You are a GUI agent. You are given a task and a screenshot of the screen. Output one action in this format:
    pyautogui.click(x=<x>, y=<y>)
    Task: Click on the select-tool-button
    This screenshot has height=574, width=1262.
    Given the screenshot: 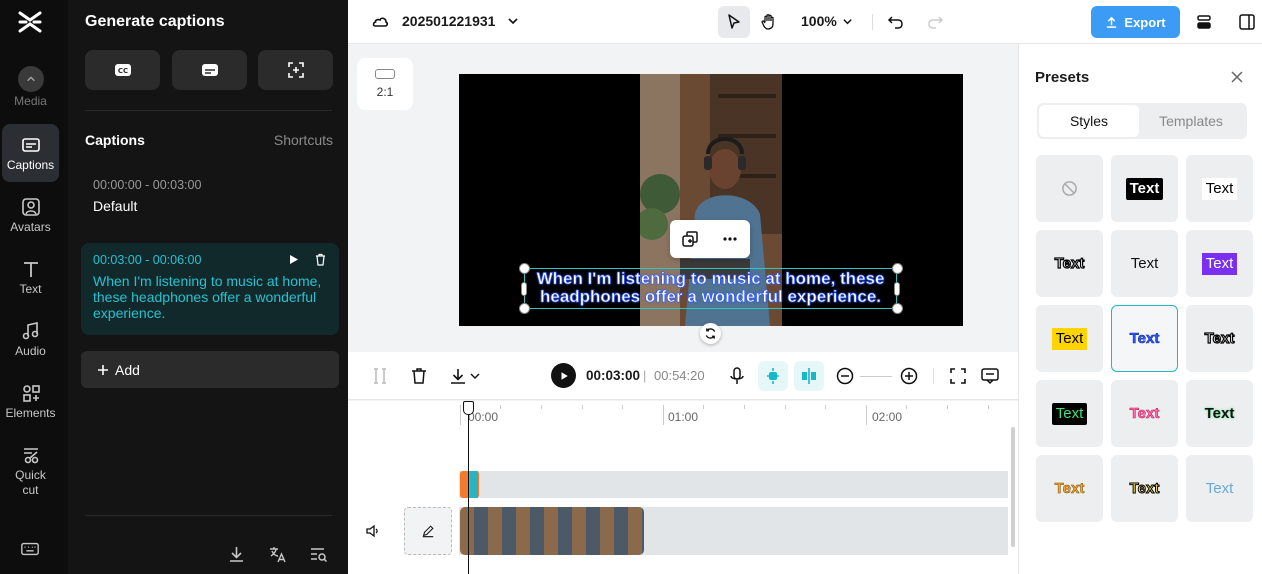 What is the action you would take?
    pyautogui.click(x=734, y=22)
    